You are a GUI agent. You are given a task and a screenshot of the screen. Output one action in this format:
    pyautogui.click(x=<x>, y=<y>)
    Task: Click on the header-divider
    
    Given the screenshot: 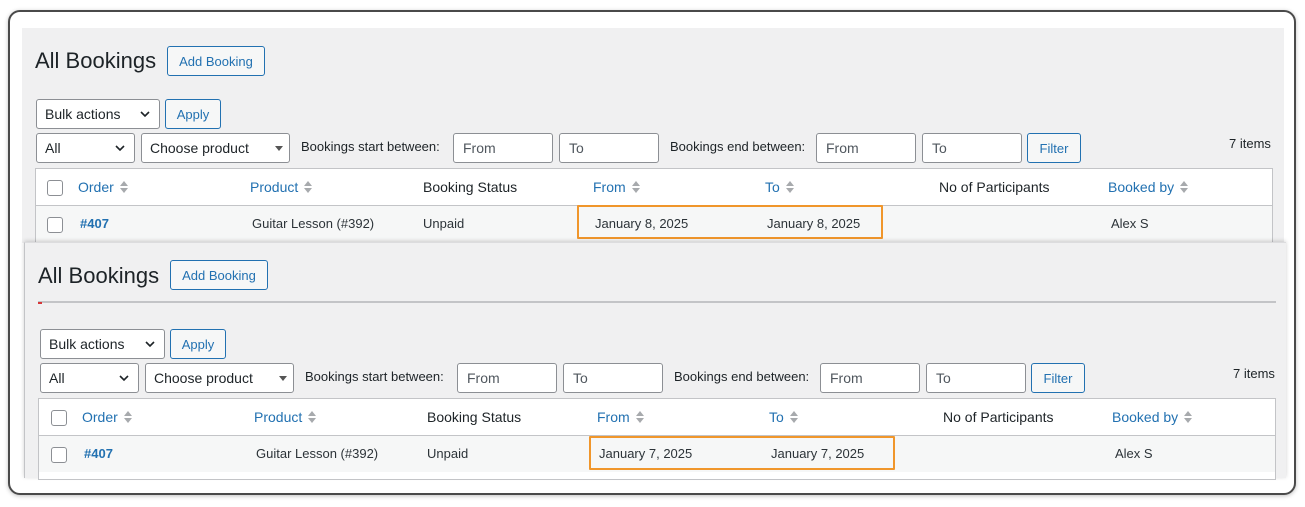 What is the action you would take?
    pyautogui.click(x=657, y=302)
    